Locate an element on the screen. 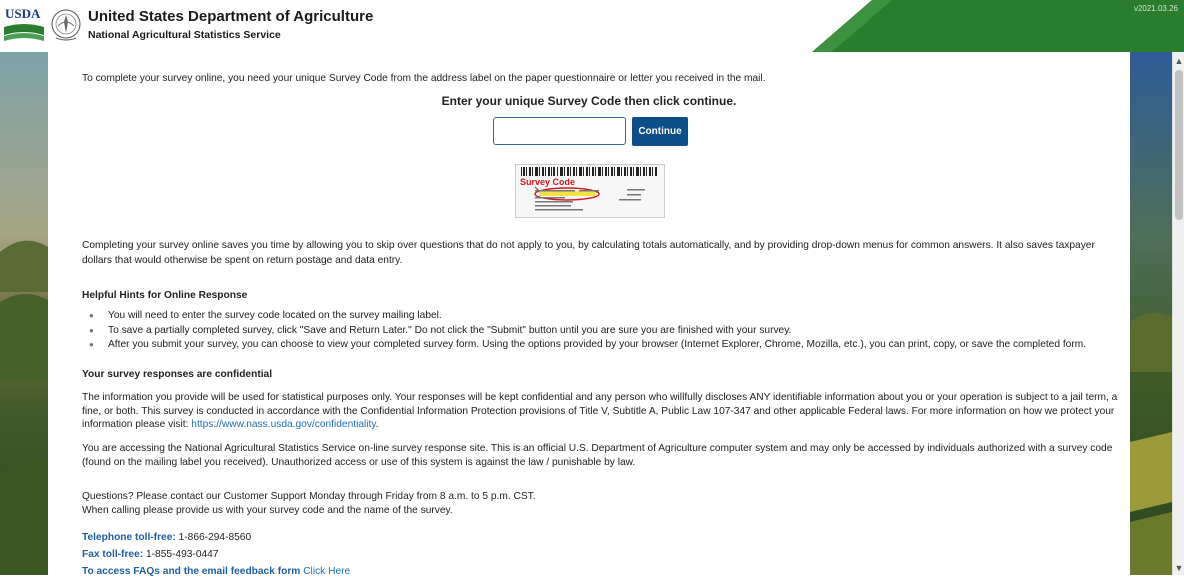 Image resolution: width=1184 pixels, height=577 pixels. version-label: v2021.03.26 is located at coordinates (1155, 8).